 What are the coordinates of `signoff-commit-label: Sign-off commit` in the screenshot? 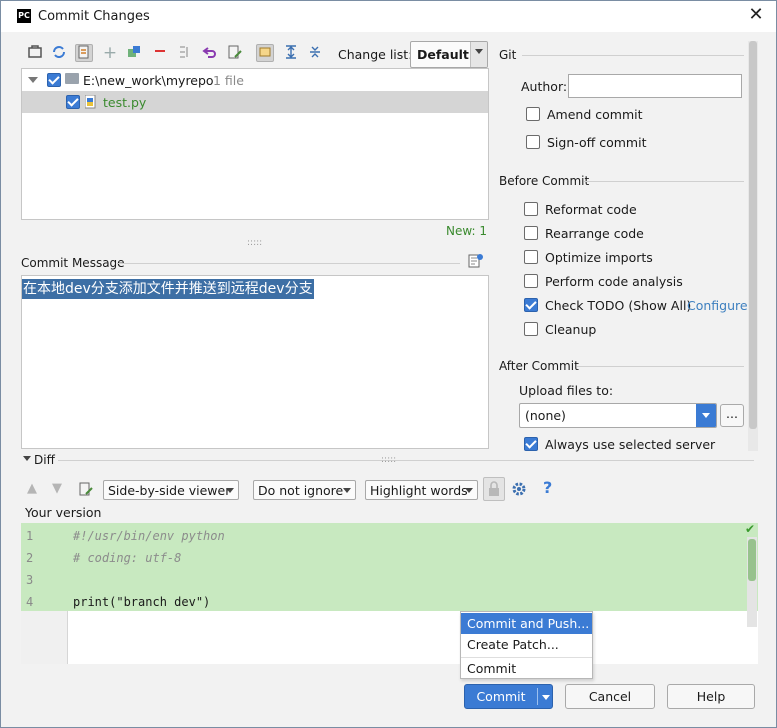 It's located at (597, 142).